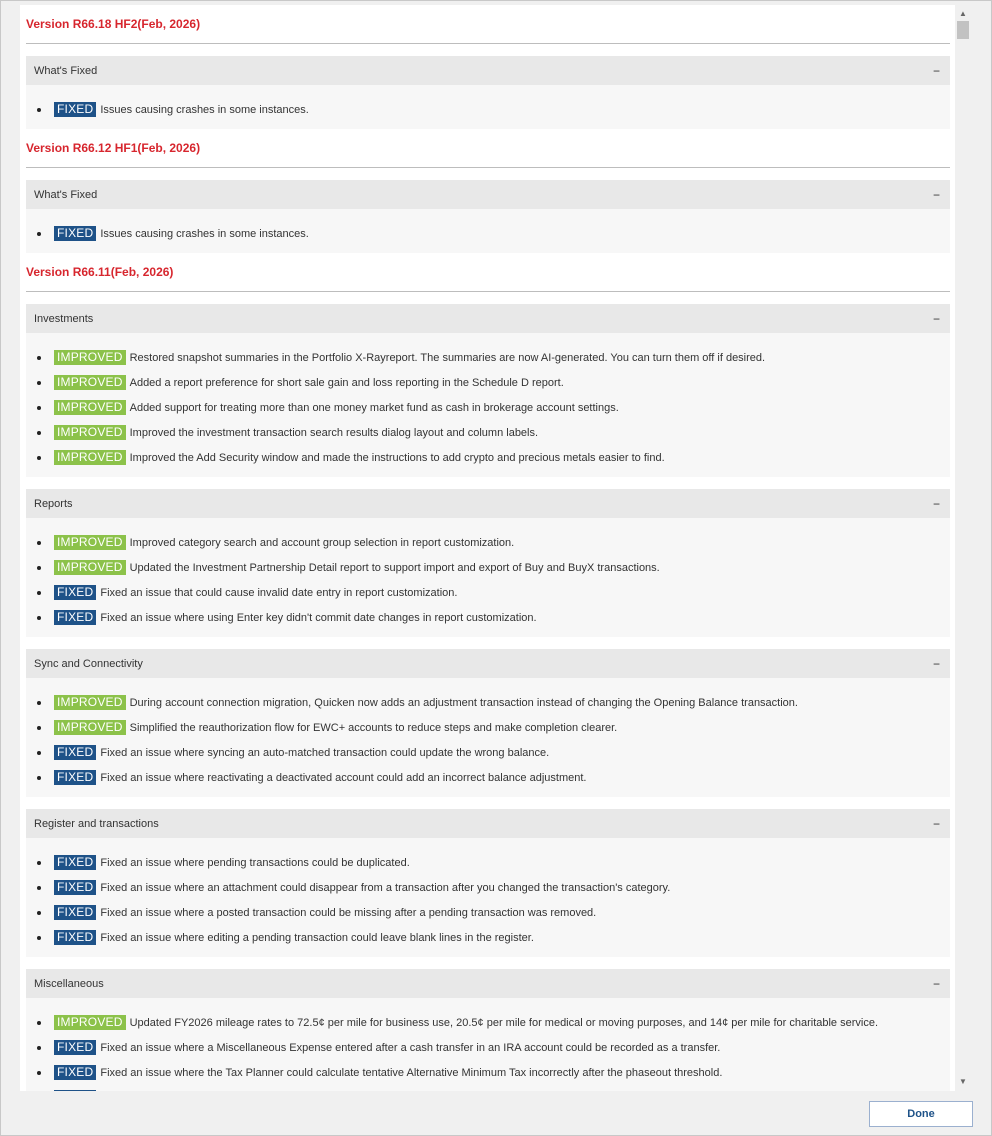 This screenshot has width=992, height=1136. I want to click on section-header: Reports −, so click(488, 503).